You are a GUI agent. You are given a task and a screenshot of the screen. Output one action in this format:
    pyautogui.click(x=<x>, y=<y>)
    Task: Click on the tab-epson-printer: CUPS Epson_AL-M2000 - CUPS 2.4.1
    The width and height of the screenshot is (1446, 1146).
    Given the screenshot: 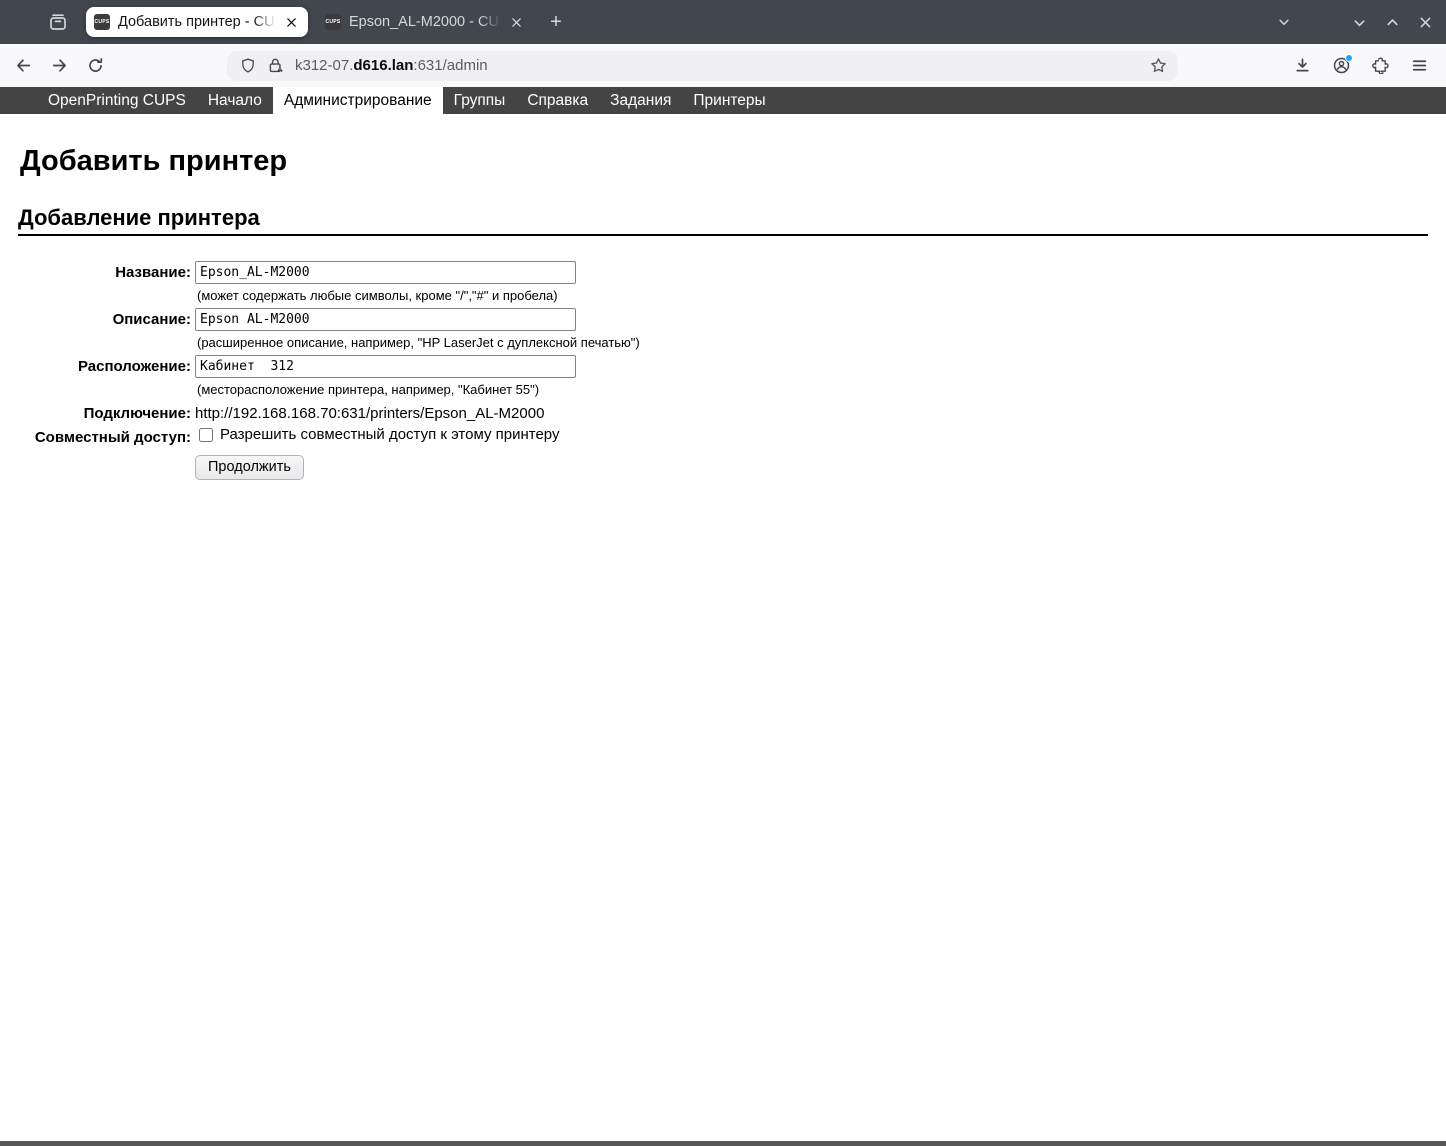 What is the action you would take?
    pyautogui.click(x=425, y=22)
    